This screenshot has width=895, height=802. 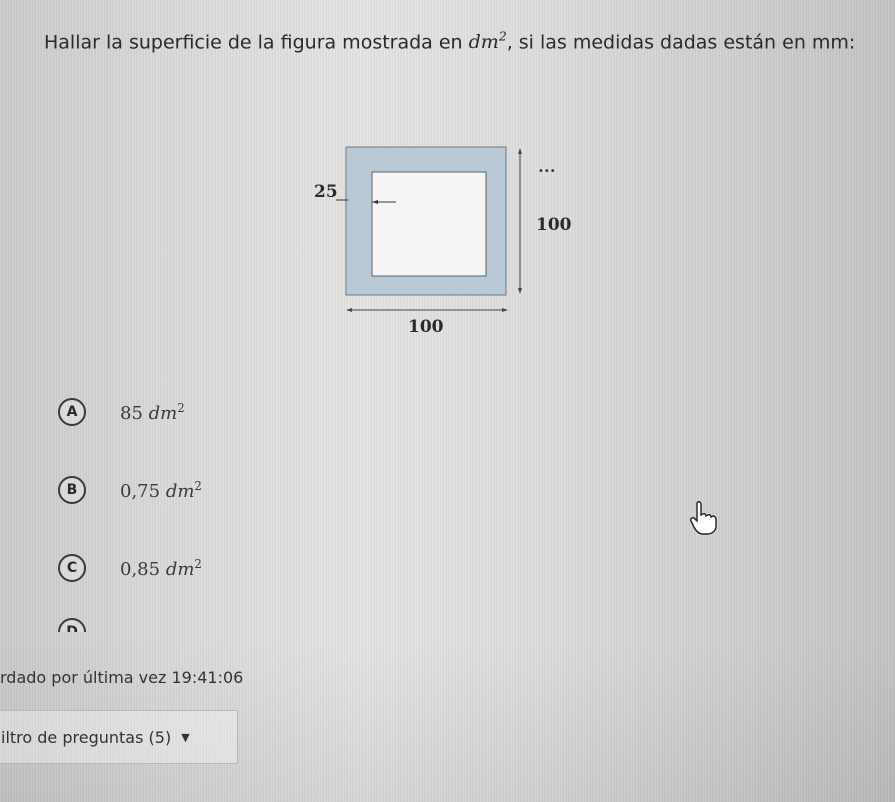 I want to click on question-unit: dm2, so click(x=487, y=42).